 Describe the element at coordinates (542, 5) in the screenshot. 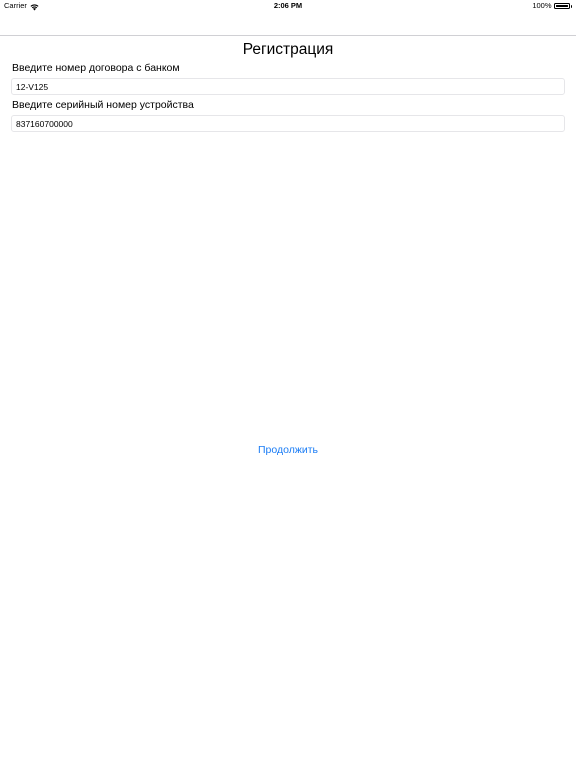

I see `battery-percent: 100%` at that location.